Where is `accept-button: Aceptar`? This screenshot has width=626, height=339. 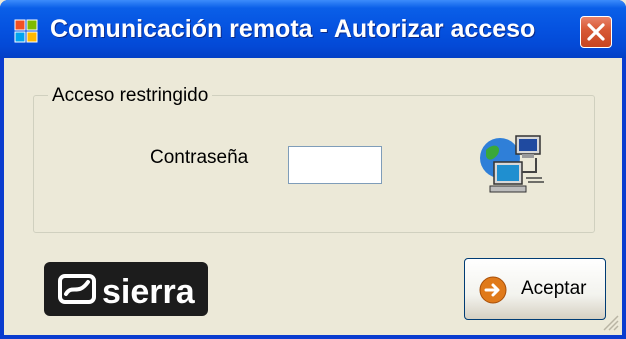 accept-button: Aceptar is located at coordinates (535, 289).